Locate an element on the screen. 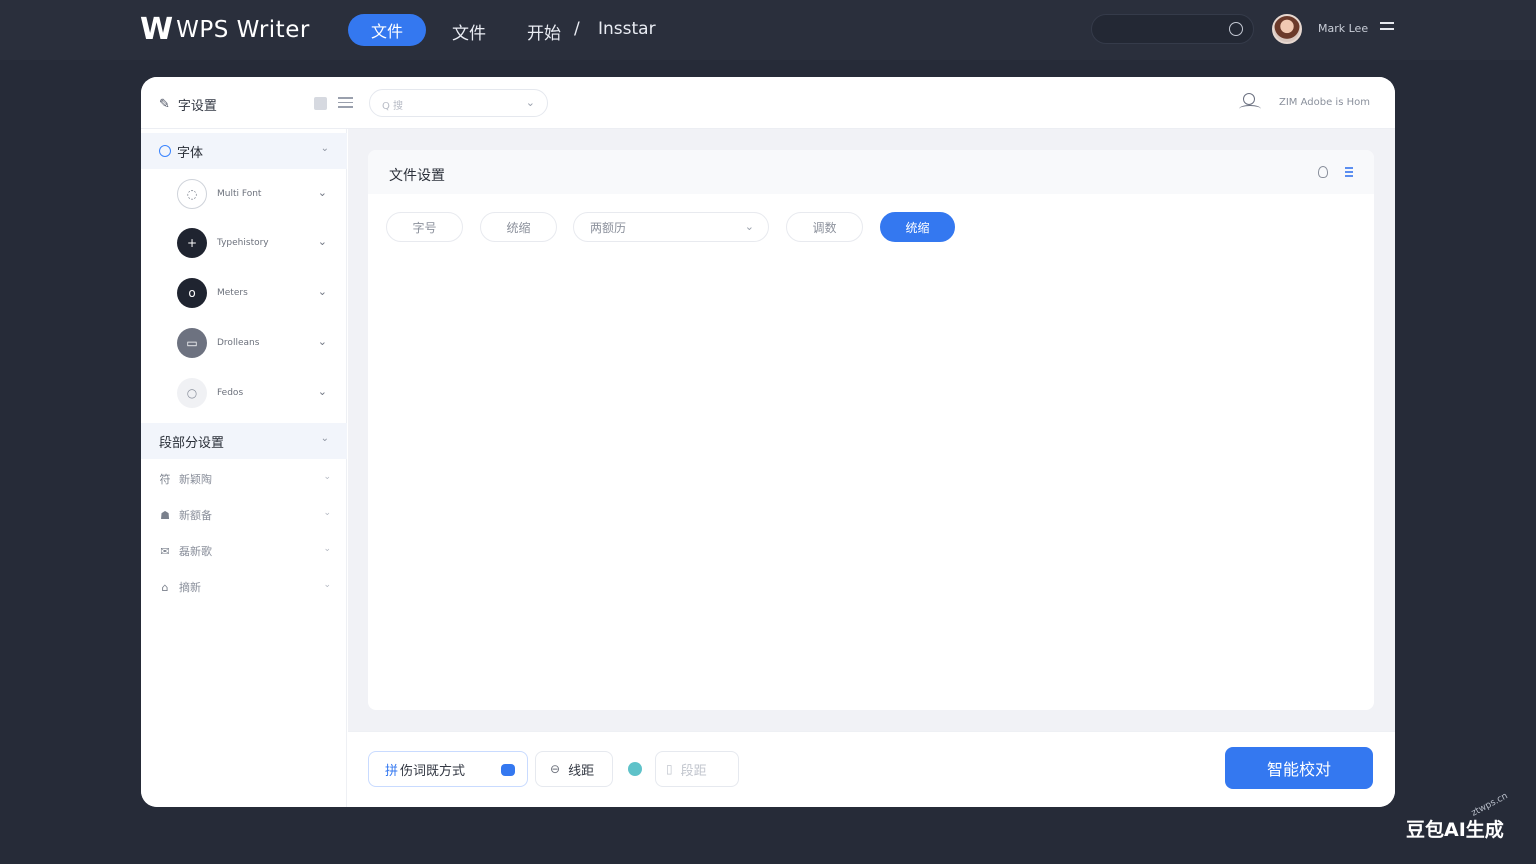 This screenshot has height=864, width=1536. search-ring-icon is located at coordinates (165, 151).